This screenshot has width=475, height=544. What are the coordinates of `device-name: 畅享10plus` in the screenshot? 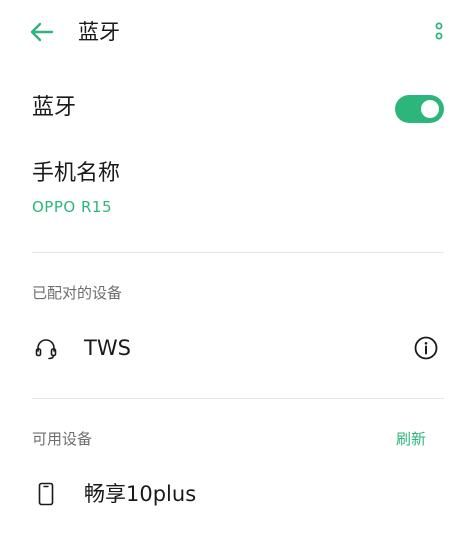 It's located at (140, 494).